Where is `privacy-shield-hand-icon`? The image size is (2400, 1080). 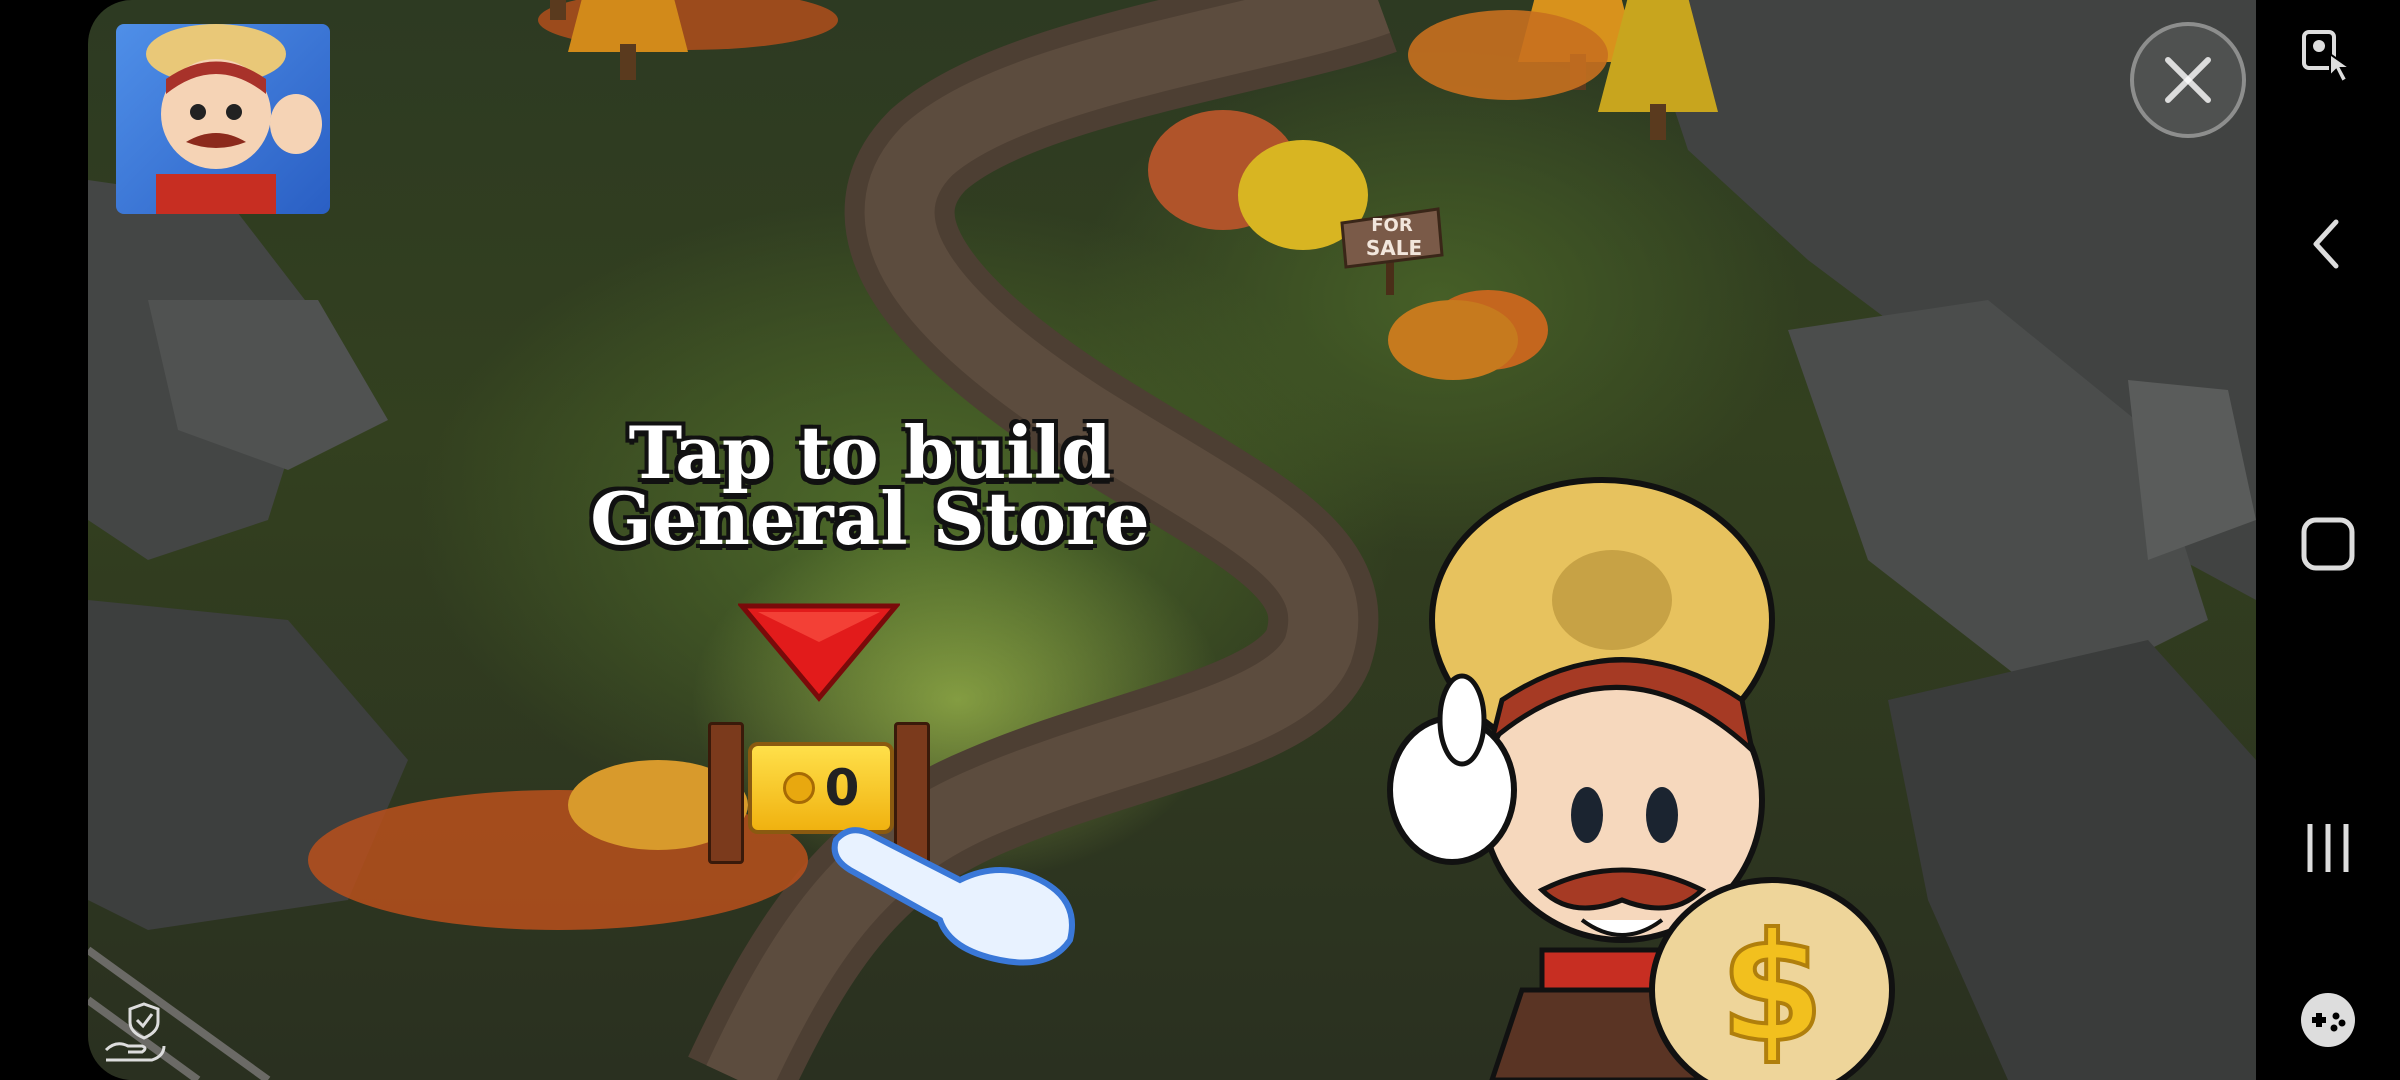
privacy-shield-hand-icon is located at coordinates (135, 1033).